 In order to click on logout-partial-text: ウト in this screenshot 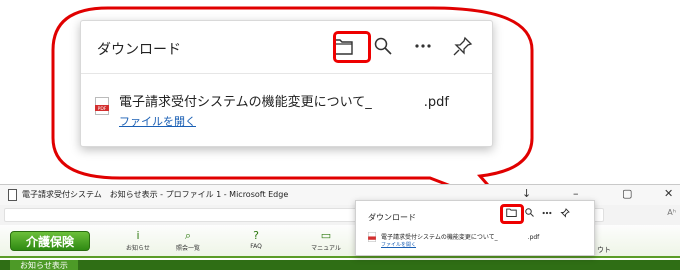, I will do `click(604, 250)`.